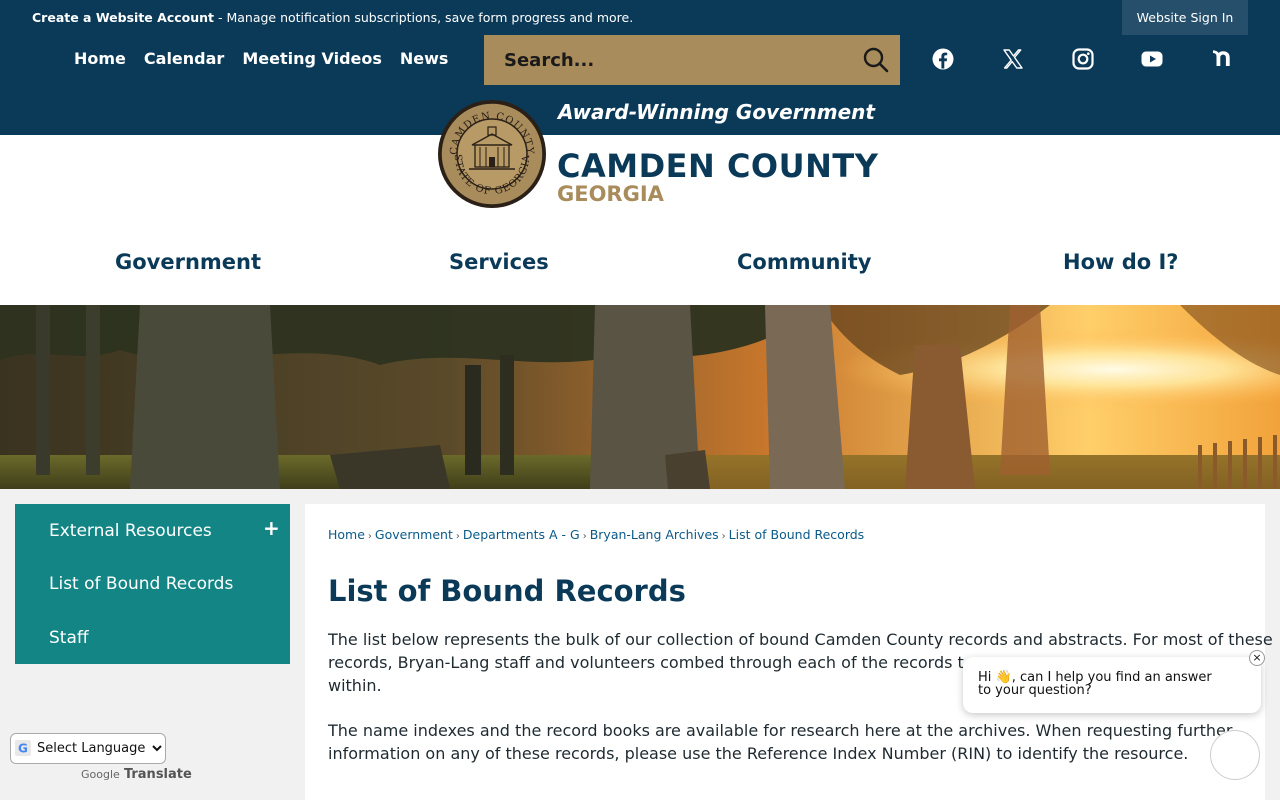 This screenshot has width=1280, height=800. I want to click on translate-credit: Google Translate, so click(136, 774).